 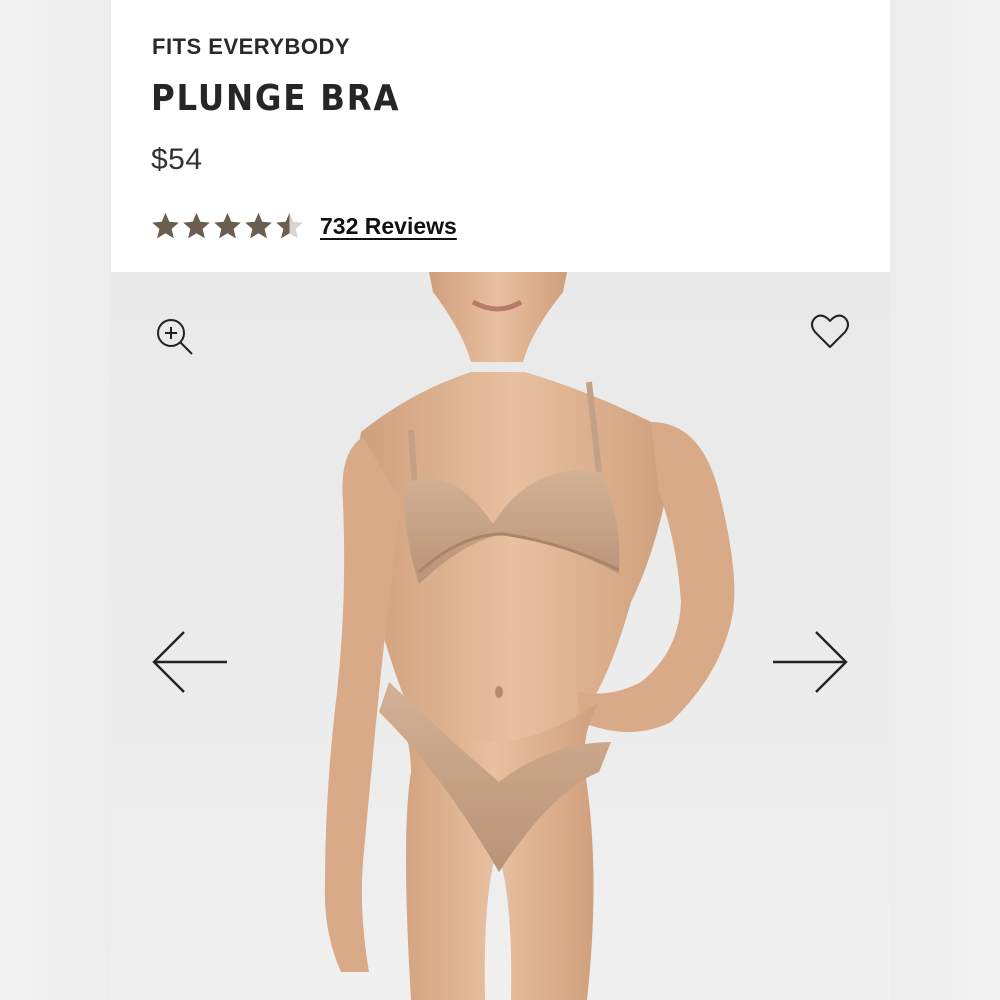 What do you see at coordinates (810, 662) in the screenshot?
I see `arrow-right-icon` at bounding box center [810, 662].